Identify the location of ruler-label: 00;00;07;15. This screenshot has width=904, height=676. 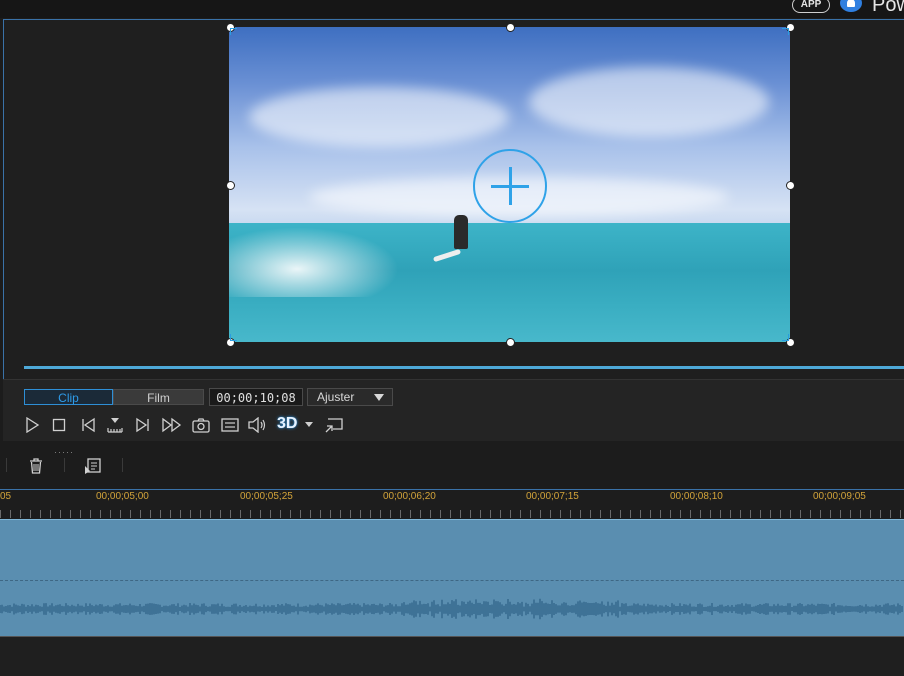
(552, 496).